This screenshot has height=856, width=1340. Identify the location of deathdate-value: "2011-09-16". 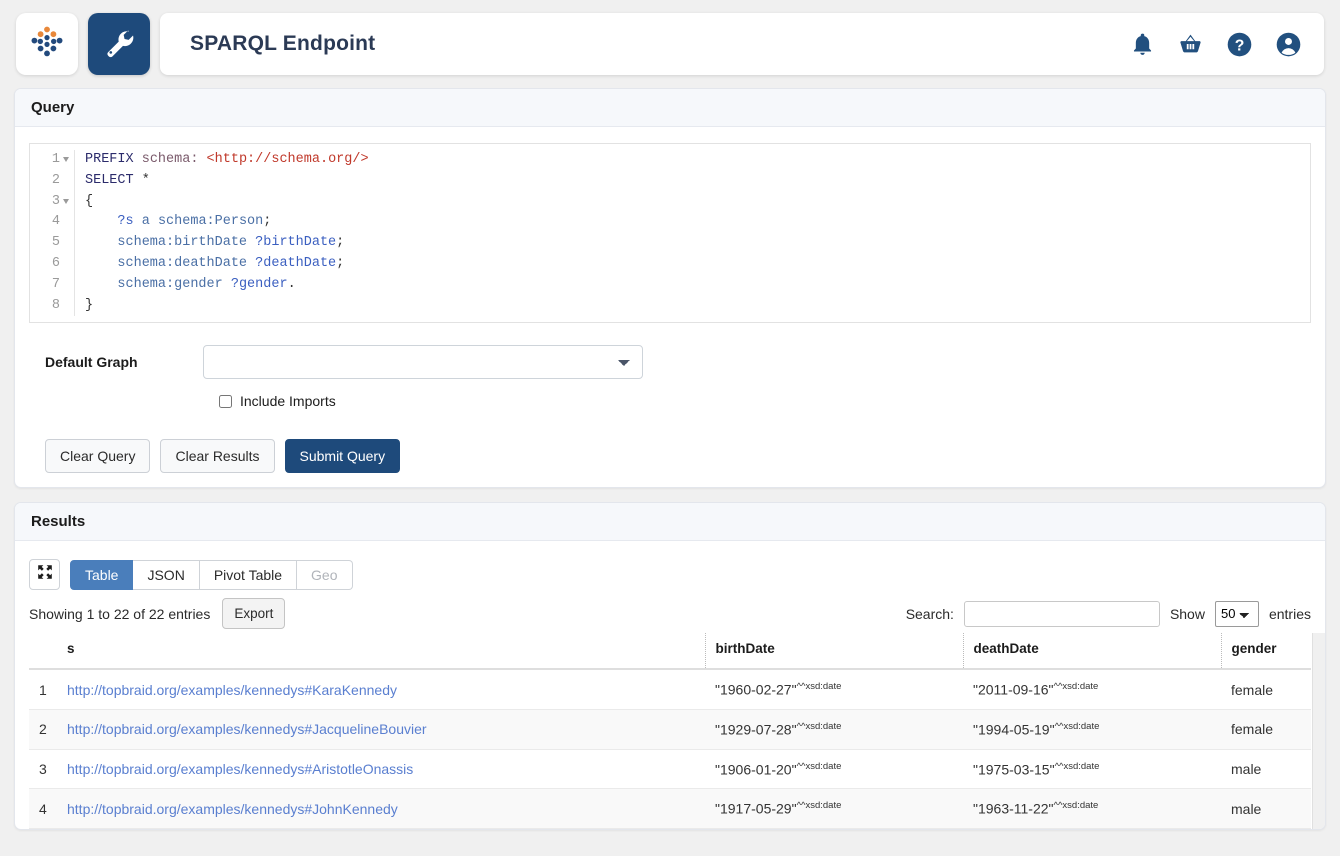
(1013, 690).